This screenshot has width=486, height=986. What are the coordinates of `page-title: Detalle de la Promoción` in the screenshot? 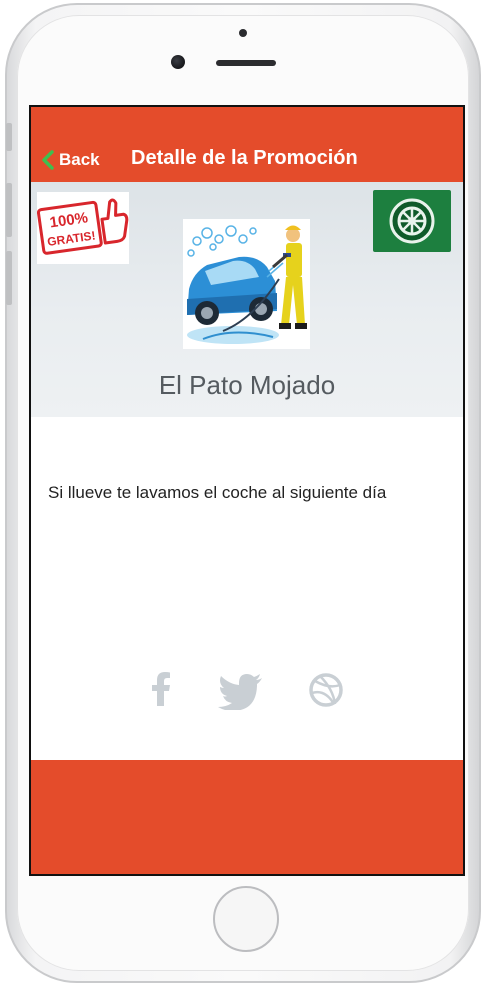 It's located at (244, 158).